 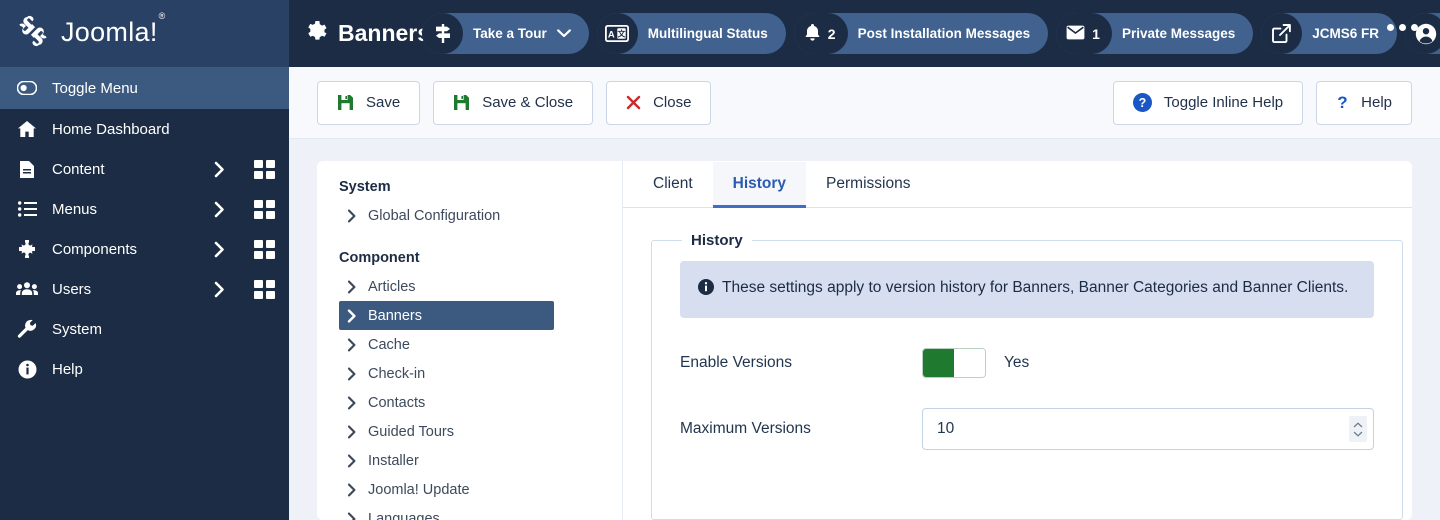 I want to click on config-item-languages: Languages, so click(x=446, y=512).